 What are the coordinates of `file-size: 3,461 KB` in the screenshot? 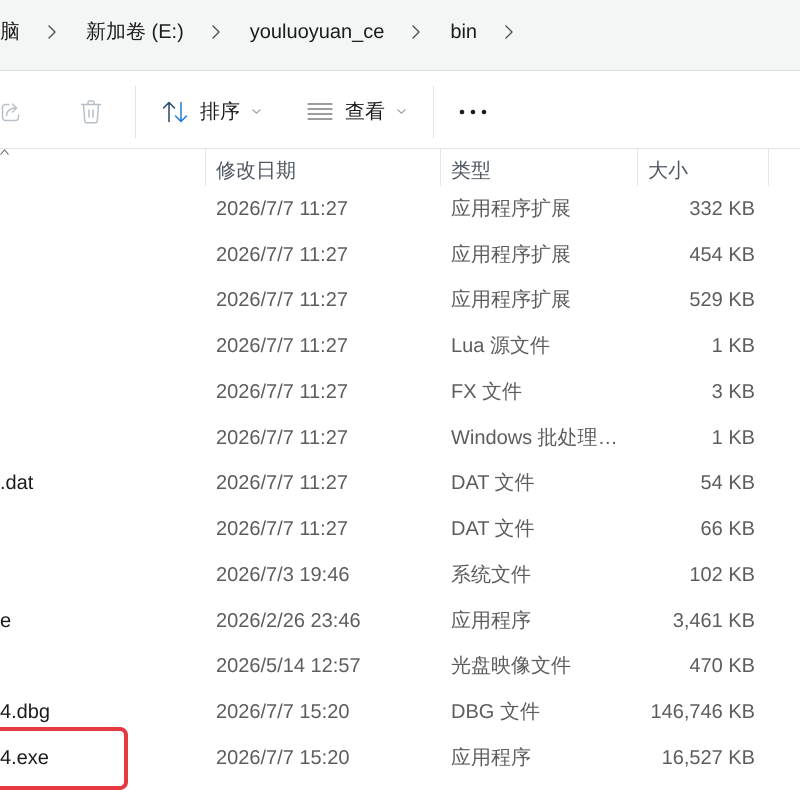 It's located at (713, 621).